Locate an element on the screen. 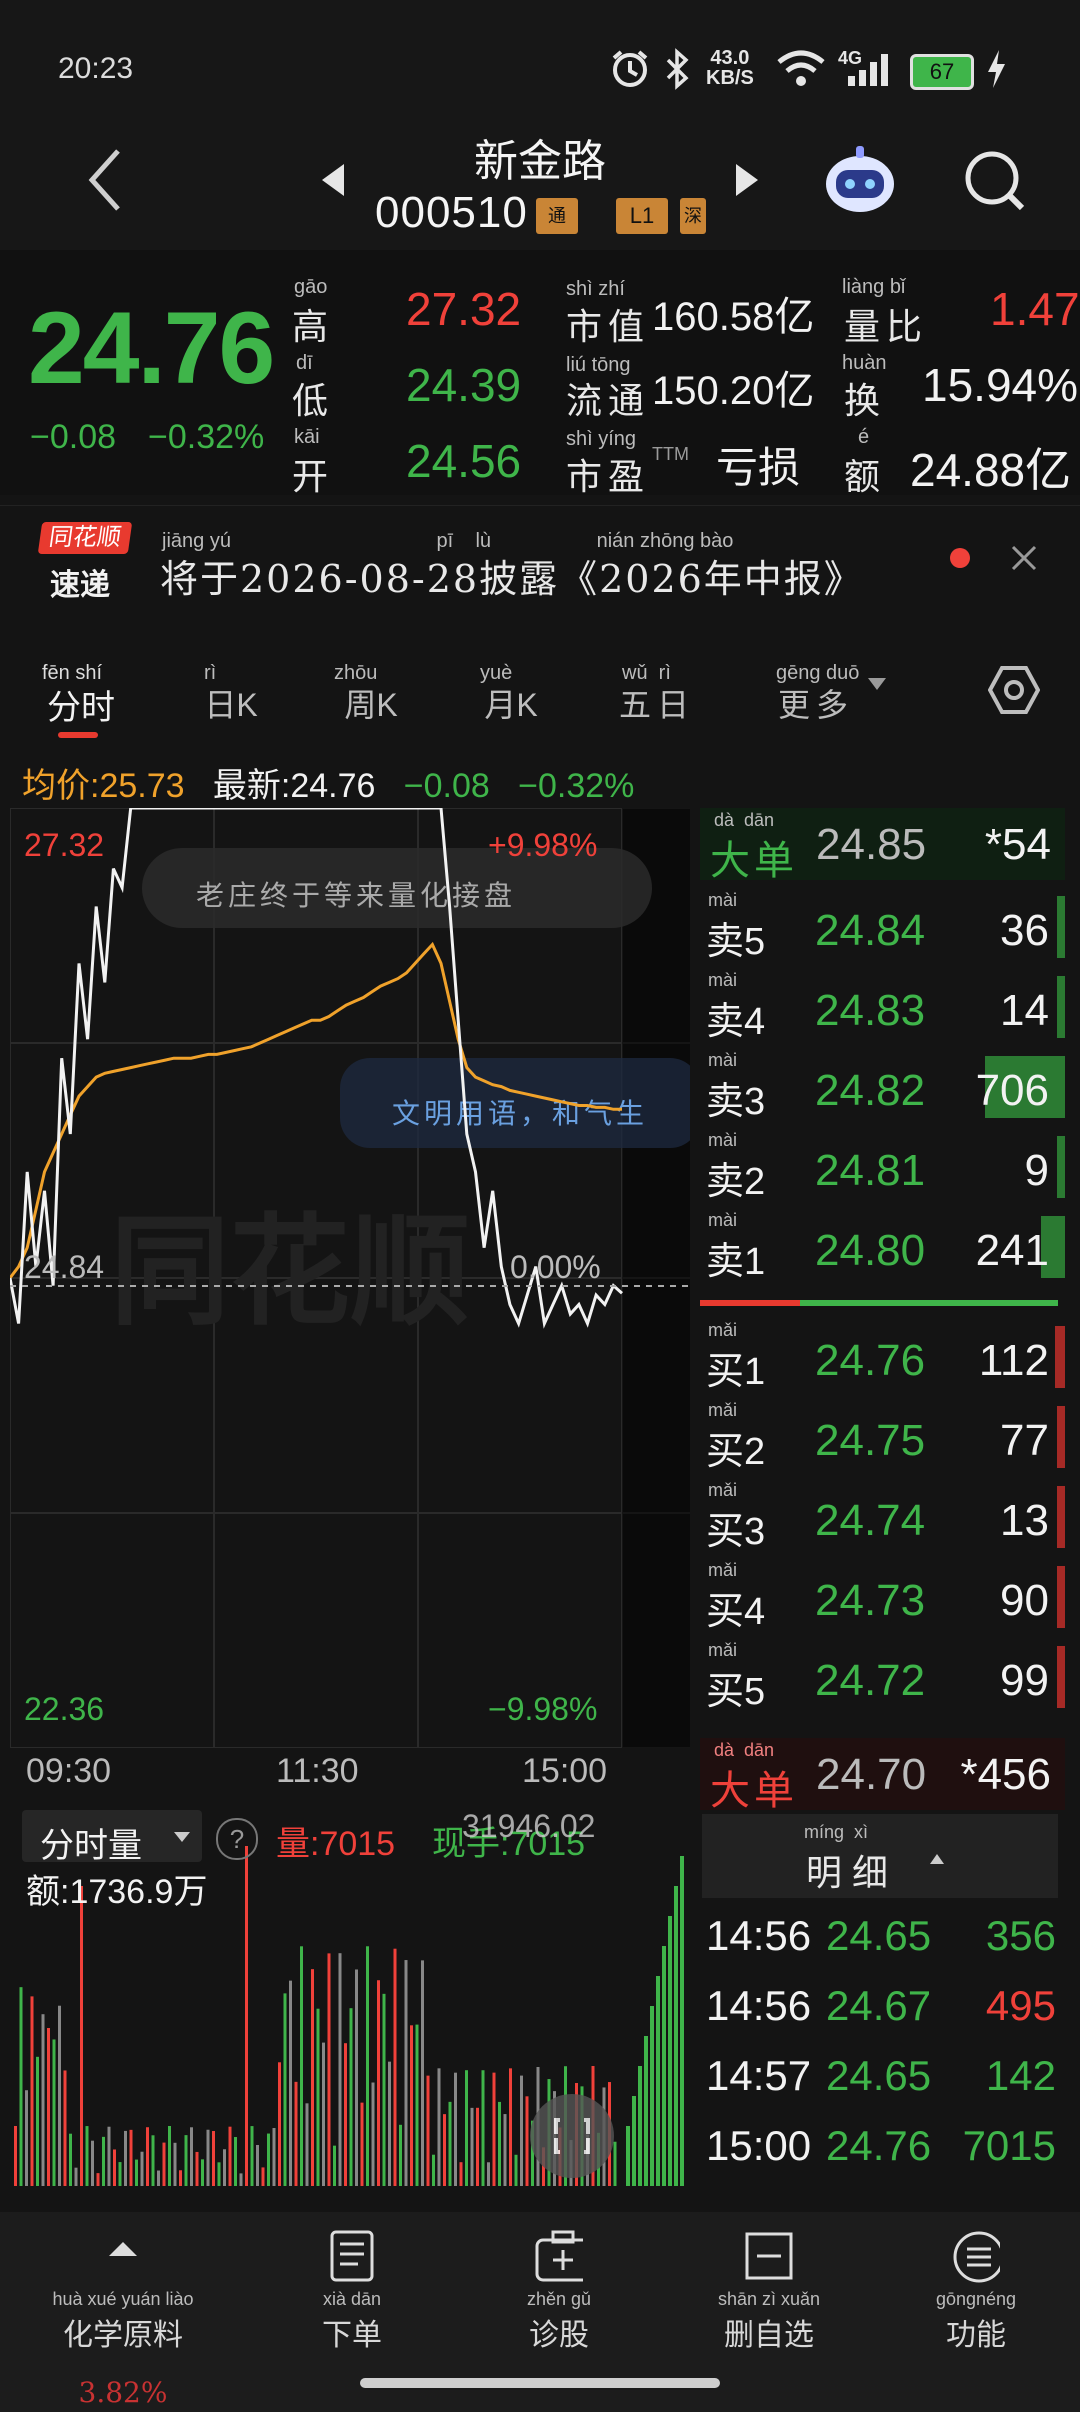 This screenshot has width=1080, height=2412. close-icon is located at coordinates (1024, 558).